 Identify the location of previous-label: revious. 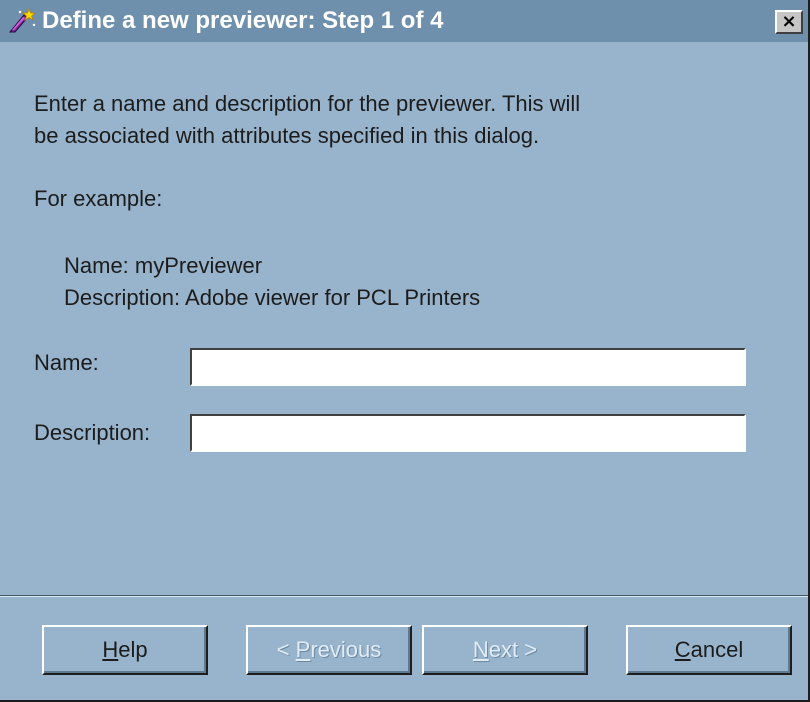
(346, 649).